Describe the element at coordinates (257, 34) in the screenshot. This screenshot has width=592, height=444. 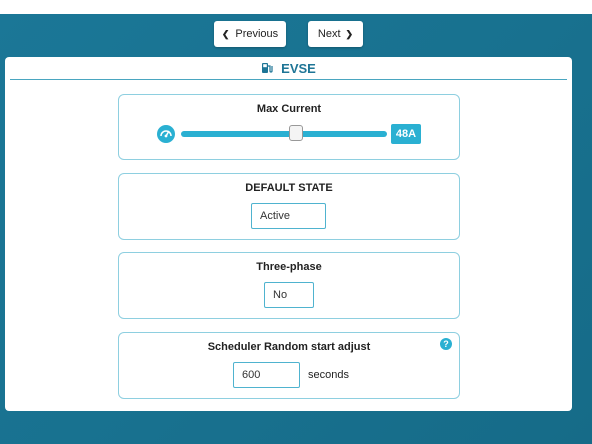
I see `previous-label: Previous` at that location.